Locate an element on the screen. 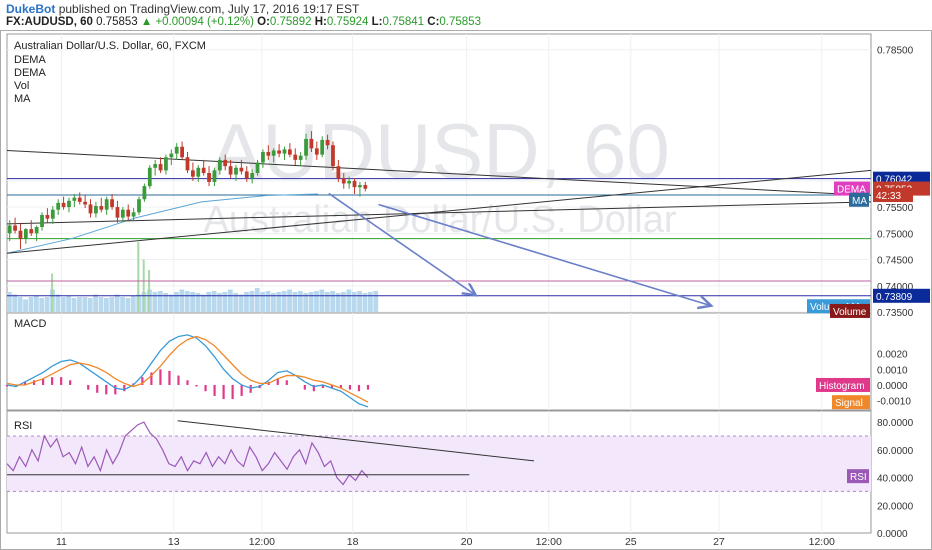 The height and width of the screenshot is (550, 932). x-tick-label: 27 is located at coordinates (719, 542).